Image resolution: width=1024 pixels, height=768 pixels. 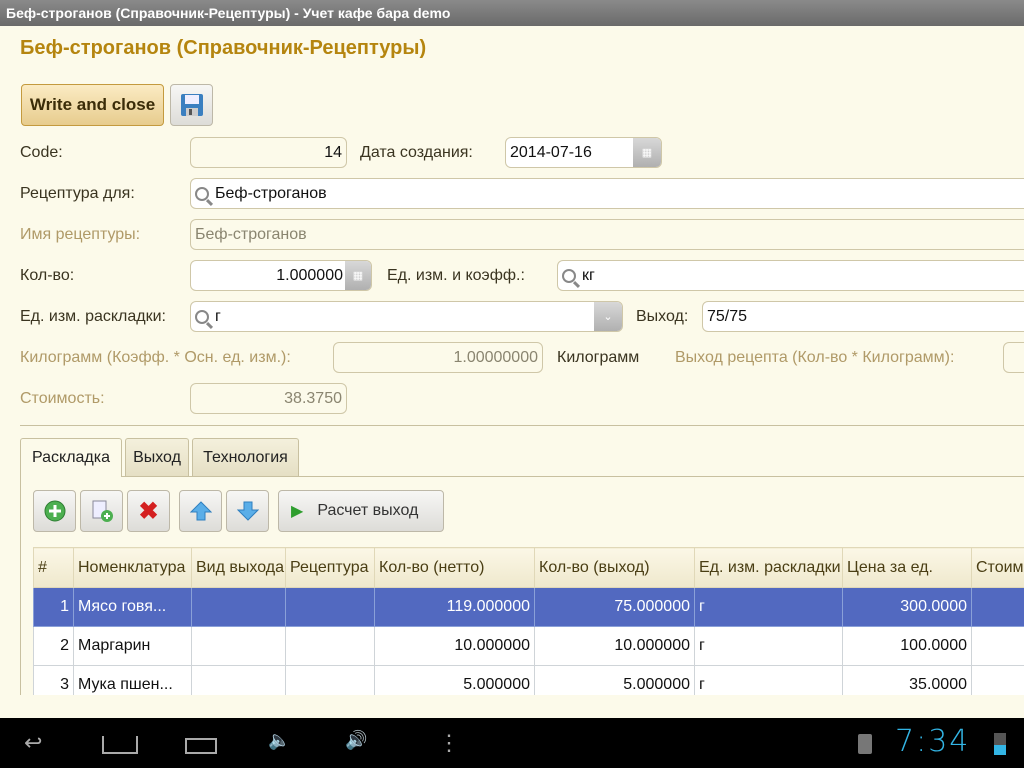 What do you see at coordinates (522, 706) in the screenshot?
I see `table-clip` at bounding box center [522, 706].